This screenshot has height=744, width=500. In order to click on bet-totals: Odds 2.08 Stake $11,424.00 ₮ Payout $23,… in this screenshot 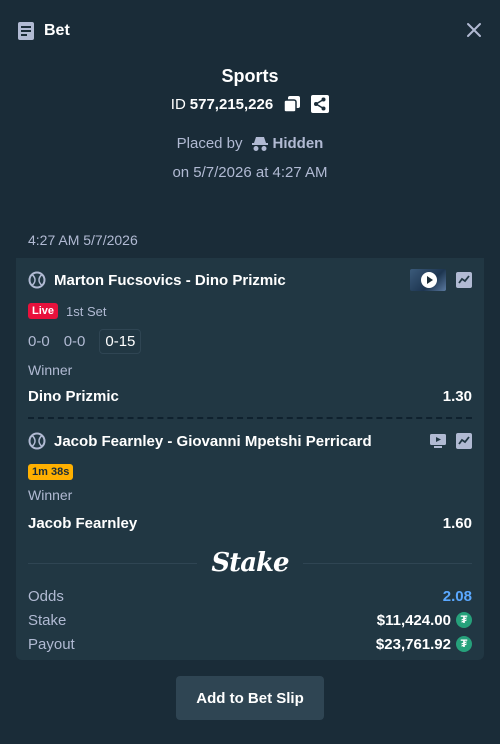, I will do `click(250, 617)`.